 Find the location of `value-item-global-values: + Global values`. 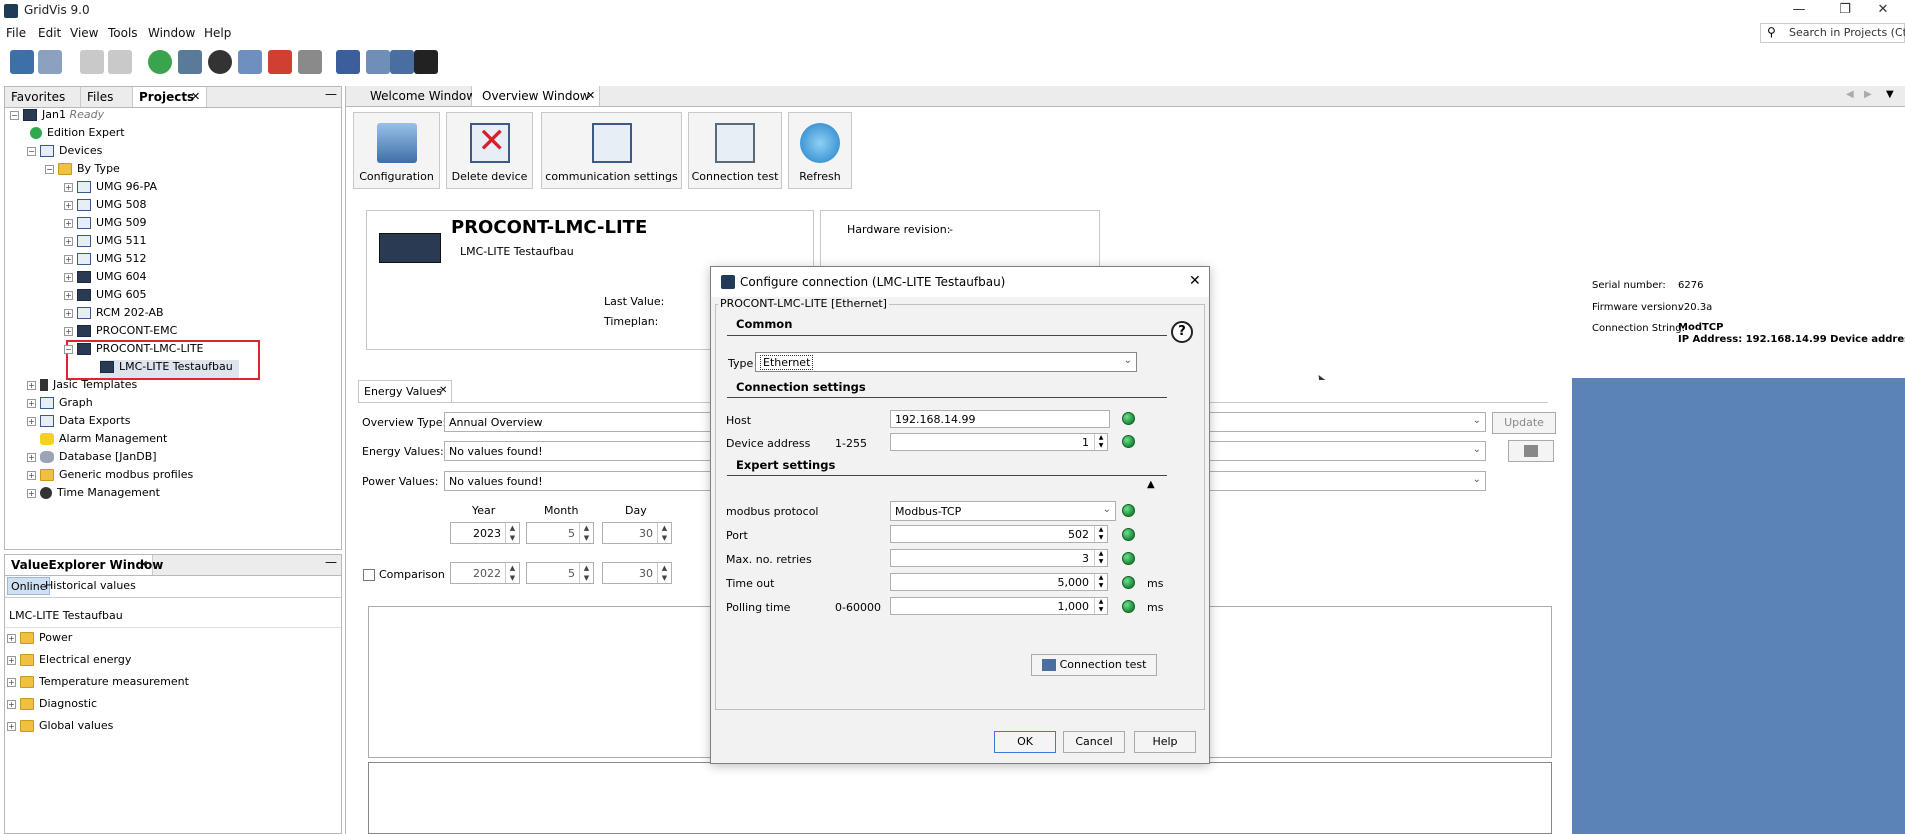

value-item-global-values: + Global values is located at coordinates (60, 728).